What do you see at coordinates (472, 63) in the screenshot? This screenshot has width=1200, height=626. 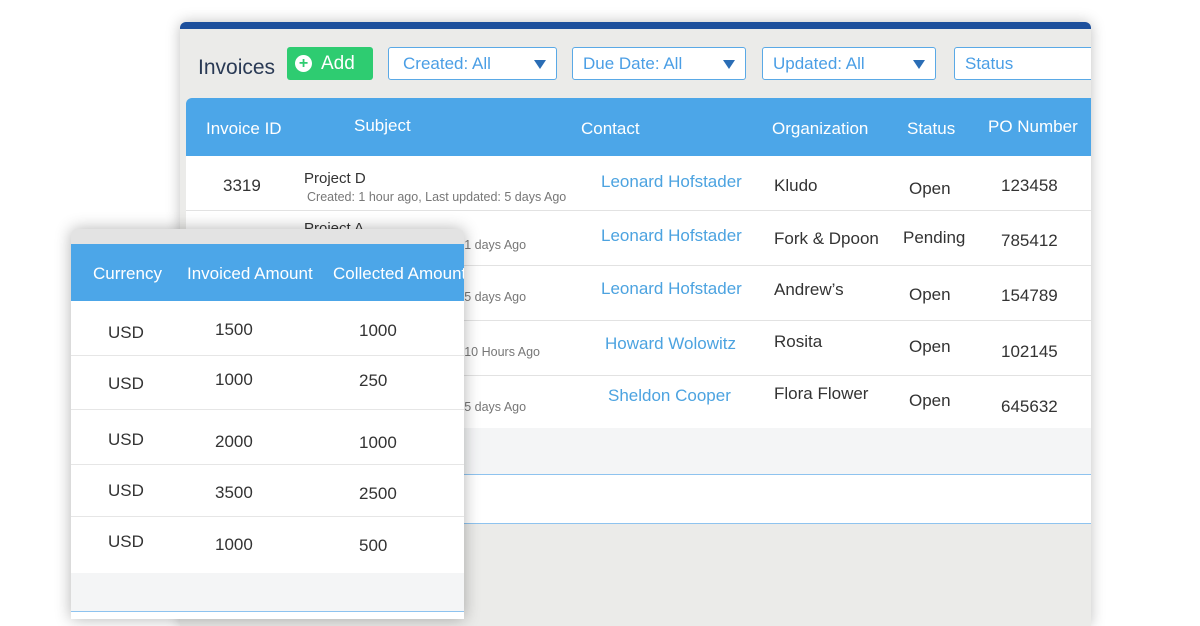 I see `created-filter-dropdown: Created: All` at bounding box center [472, 63].